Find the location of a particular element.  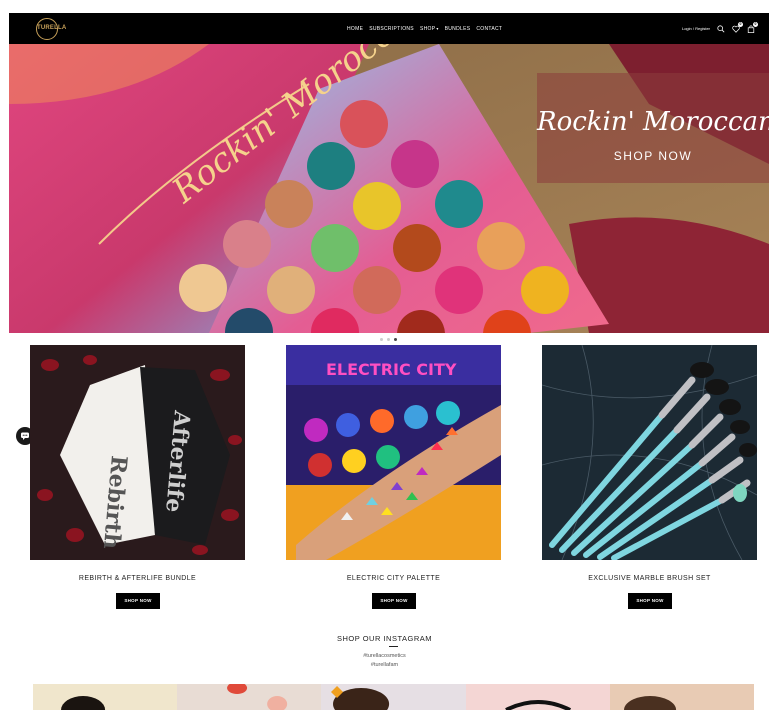

instagram-feed is located at coordinates (394, 697).